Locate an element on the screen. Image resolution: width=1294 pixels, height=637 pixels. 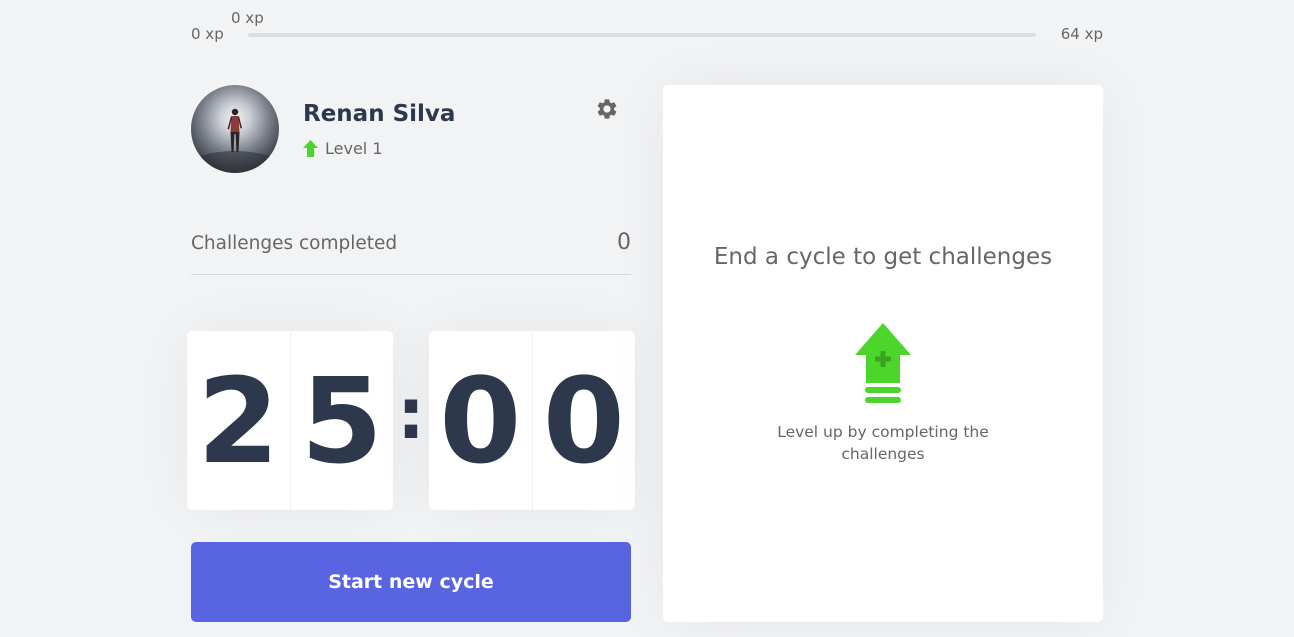
avatar is located at coordinates (235, 129).